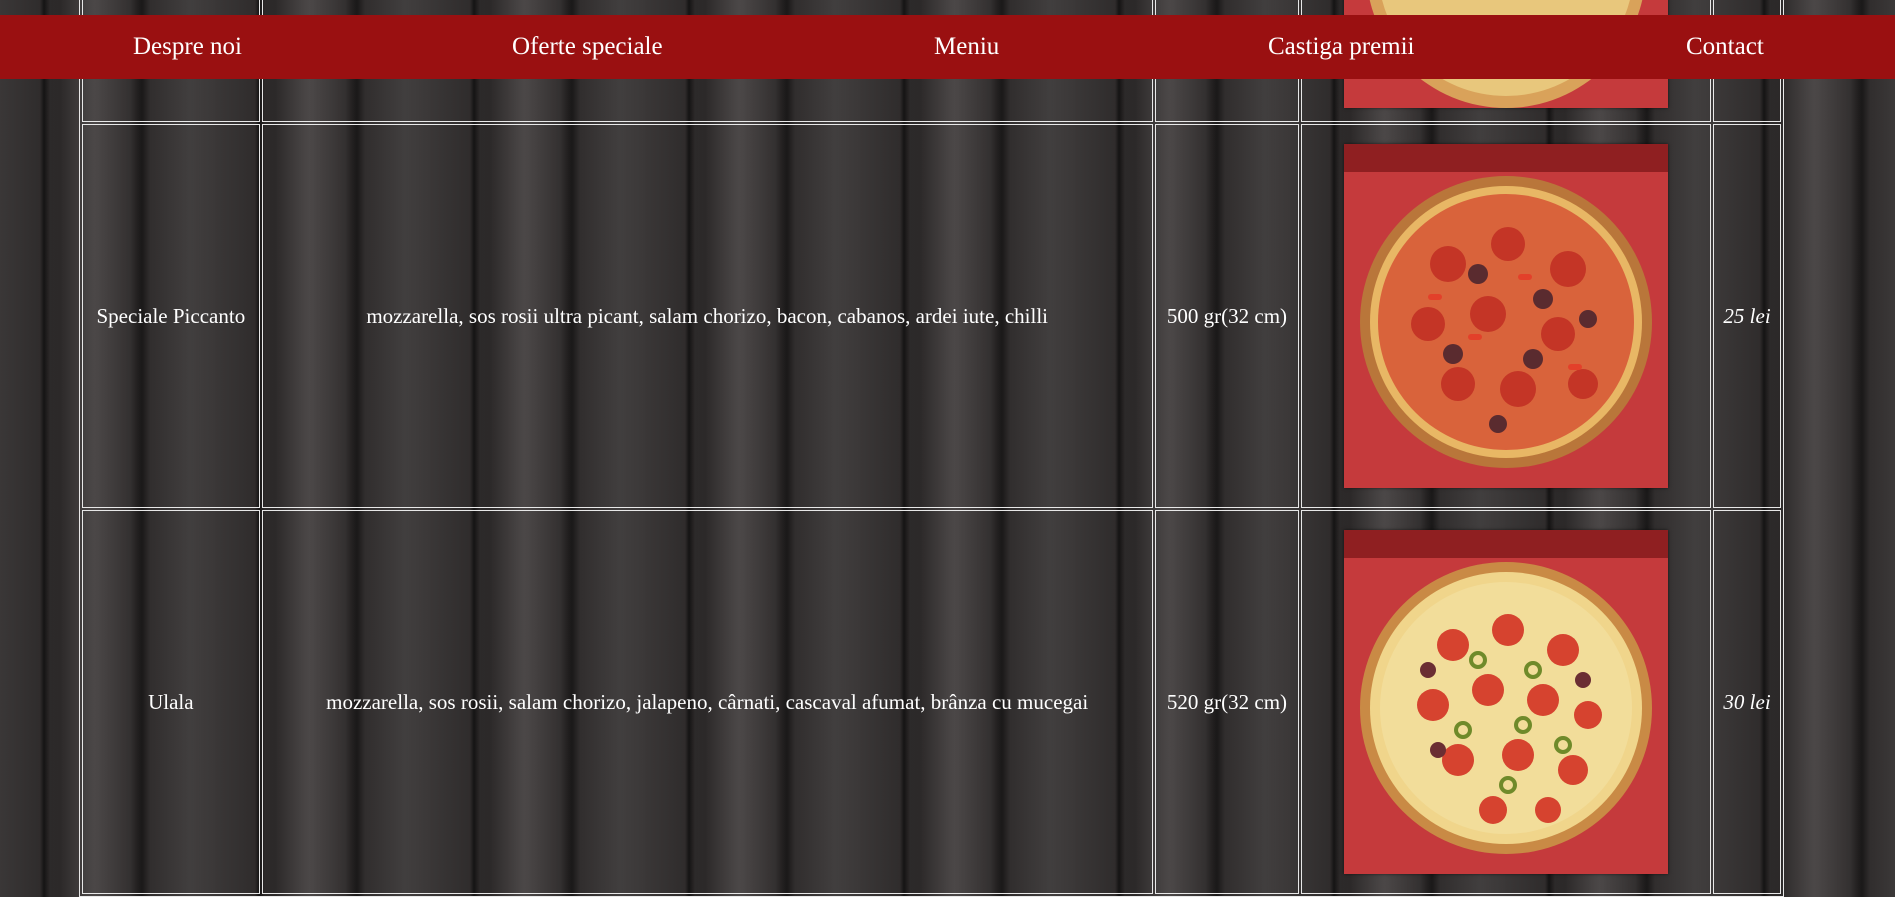 This screenshot has height=897, width=1895. What do you see at coordinates (187, 47) in the screenshot?
I see `nav-item-despre-noi: Despre noi` at bounding box center [187, 47].